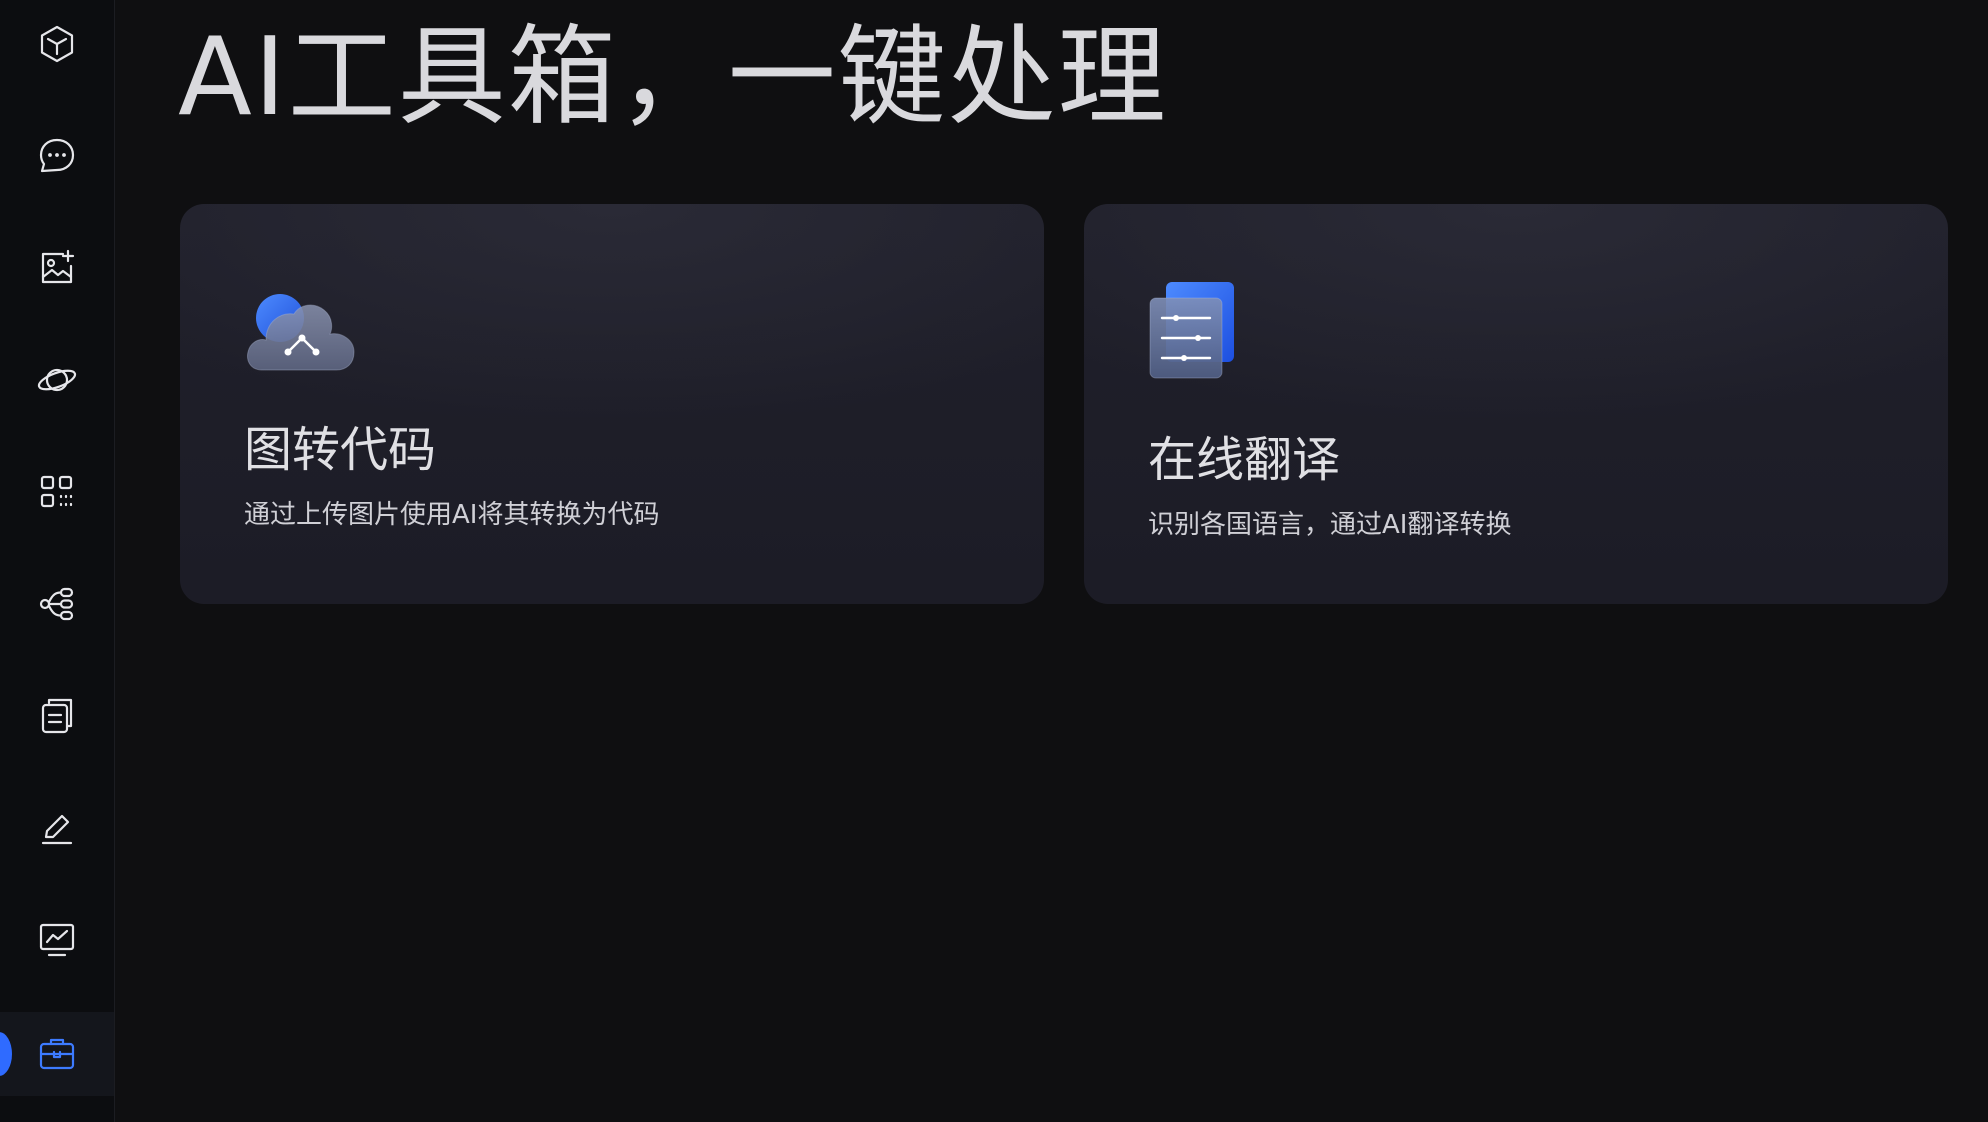 The width and height of the screenshot is (1988, 1122). What do you see at coordinates (57, 561) in the screenshot?
I see `sidebar` at bounding box center [57, 561].